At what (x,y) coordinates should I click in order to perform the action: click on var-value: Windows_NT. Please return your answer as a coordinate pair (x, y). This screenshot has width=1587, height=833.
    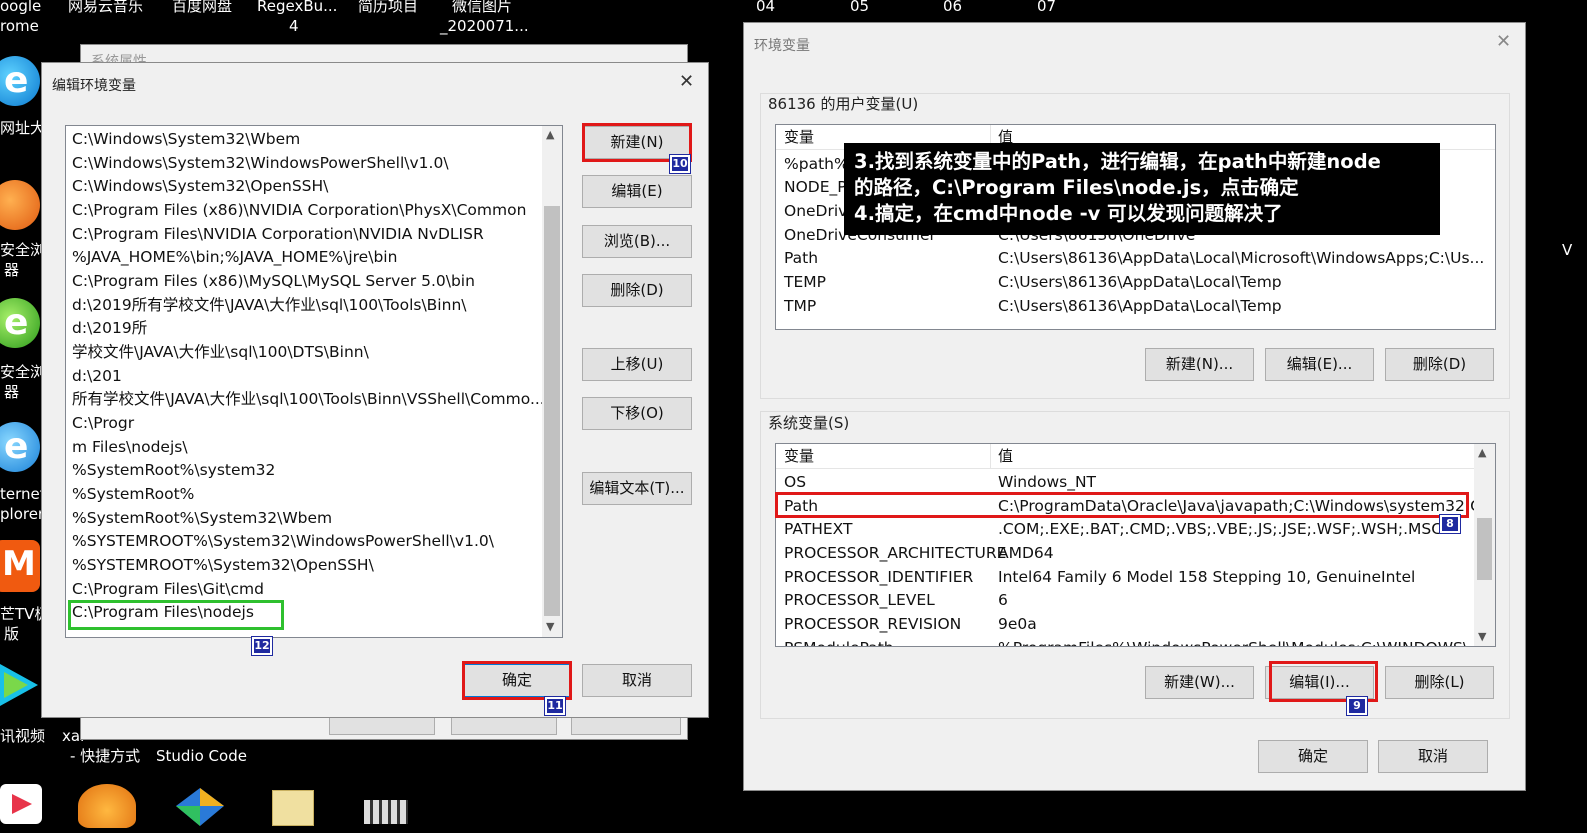
    Looking at the image, I should click on (1047, 482).